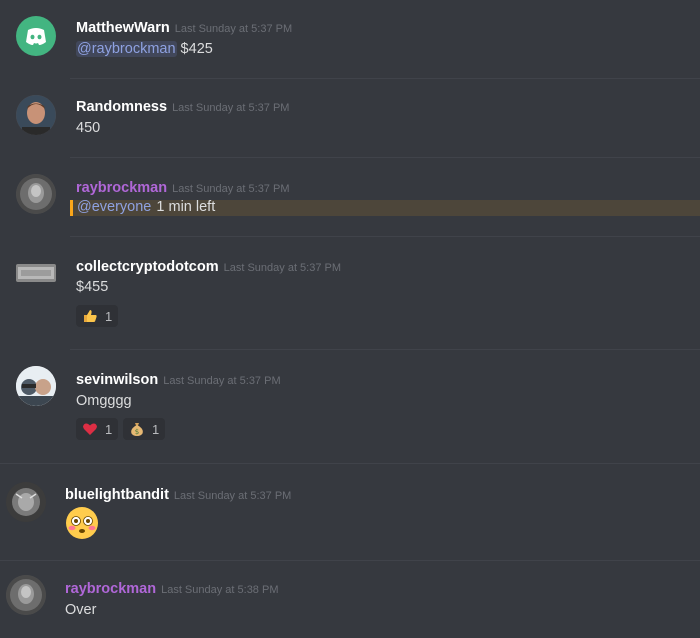 The width and height of the screenshot is (700, 638). Describe the element at coordinates (117, 380) in the screenshot. I see `username: sevinwilson` at that location.